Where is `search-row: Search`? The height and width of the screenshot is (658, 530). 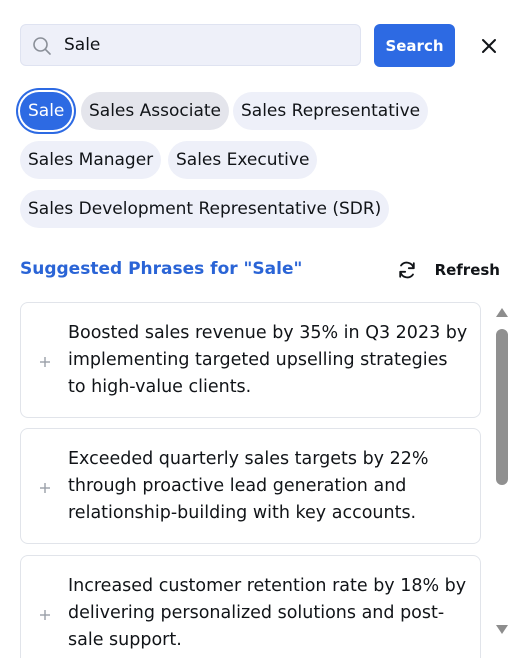 search-row: Search is located at coordinates (265, 46).